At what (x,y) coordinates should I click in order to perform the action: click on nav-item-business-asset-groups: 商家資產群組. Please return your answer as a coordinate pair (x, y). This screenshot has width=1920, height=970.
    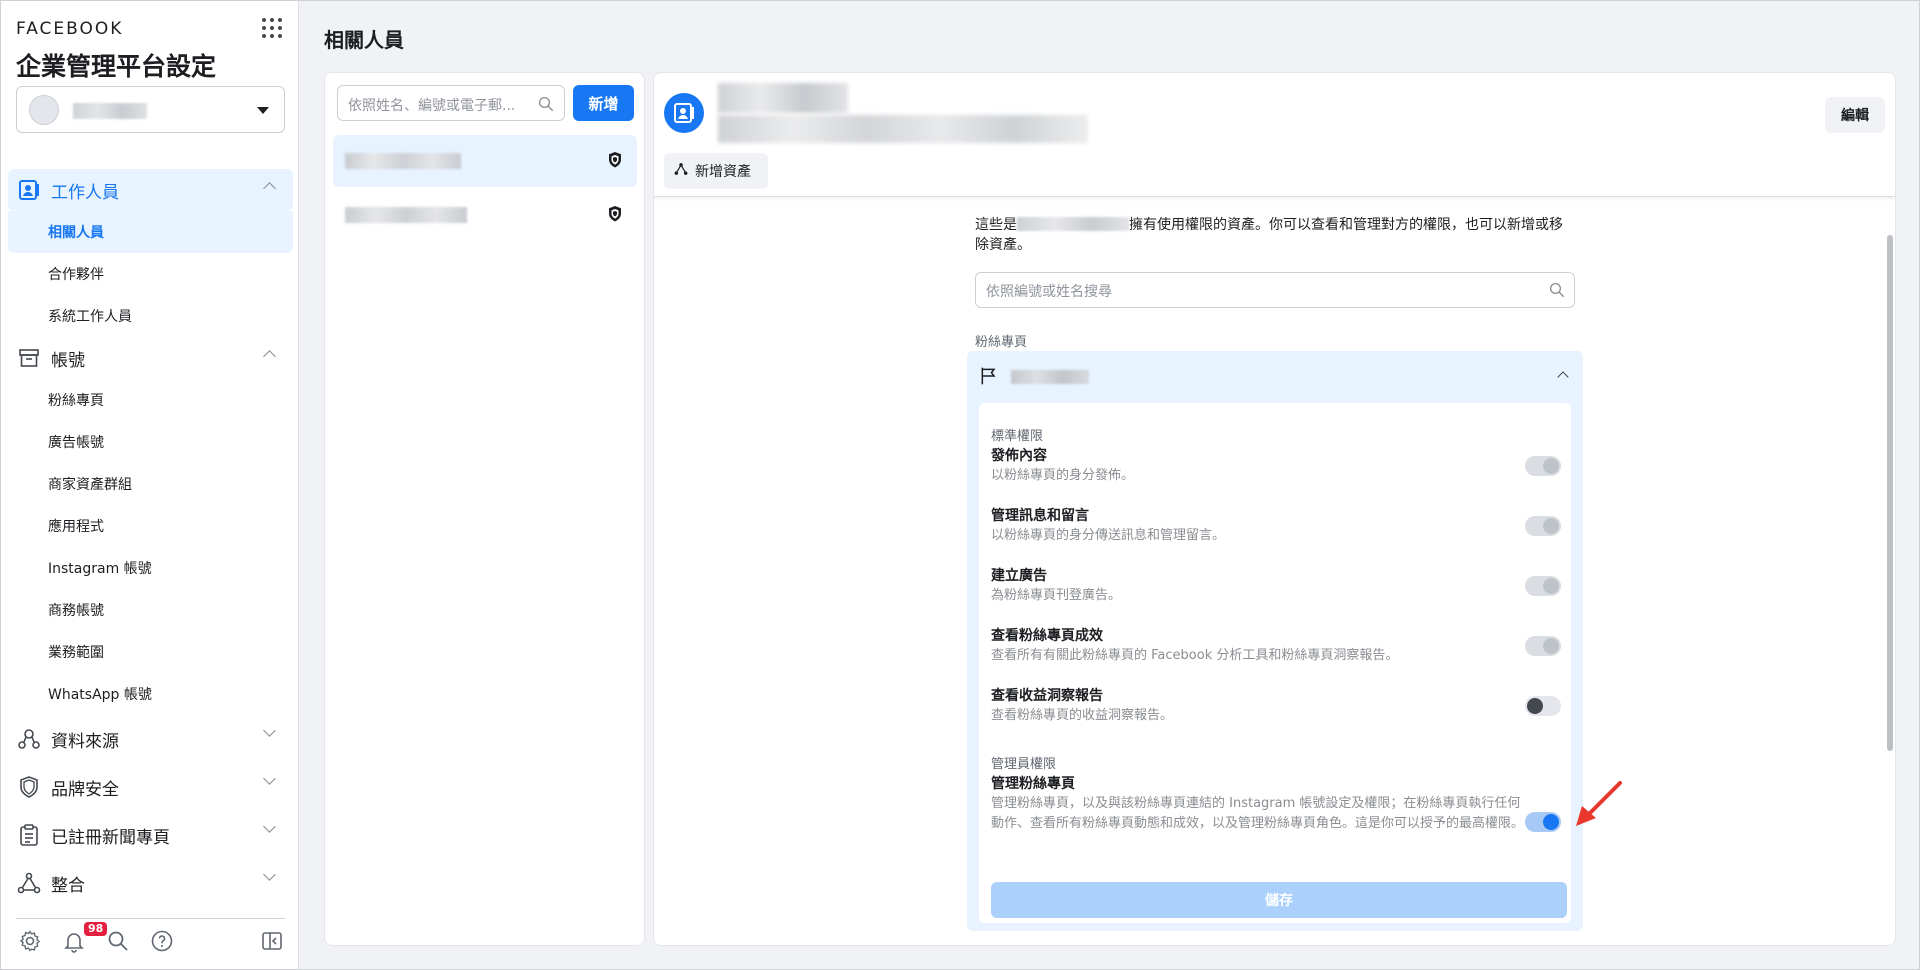
    Looking at the image, I should click on (150, 484).